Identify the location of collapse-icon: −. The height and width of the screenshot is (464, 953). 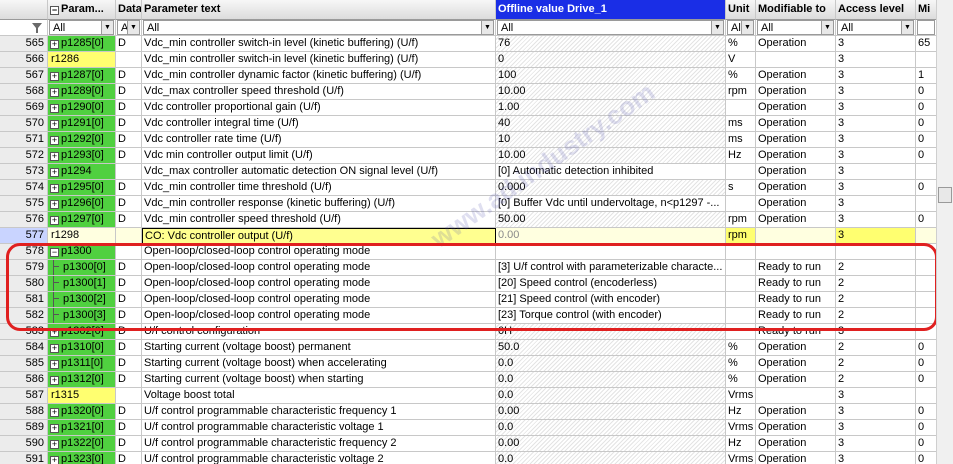
(54, 252).